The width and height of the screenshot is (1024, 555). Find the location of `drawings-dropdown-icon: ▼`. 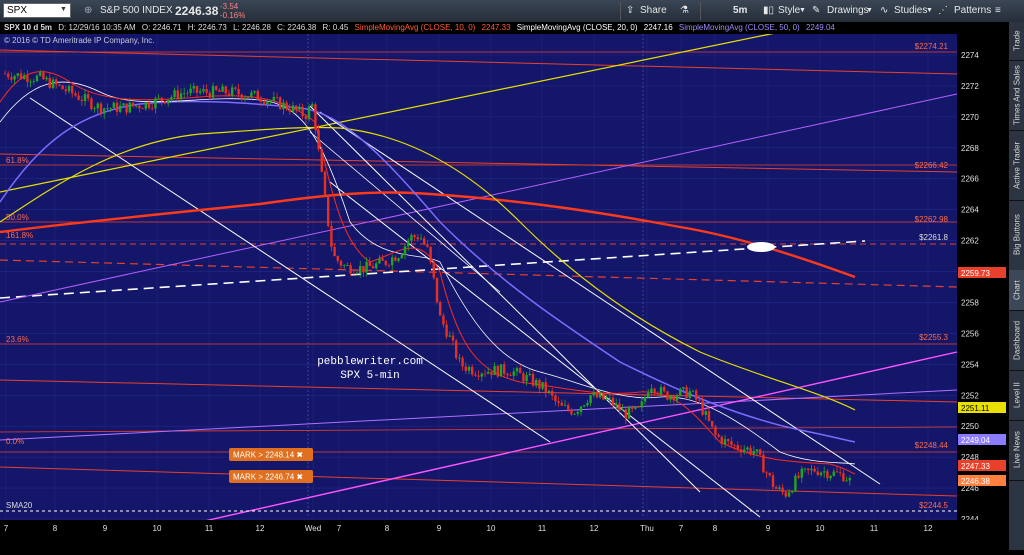

drawings-dropdown-icon: ▼ is located at coordinates (869, 11).